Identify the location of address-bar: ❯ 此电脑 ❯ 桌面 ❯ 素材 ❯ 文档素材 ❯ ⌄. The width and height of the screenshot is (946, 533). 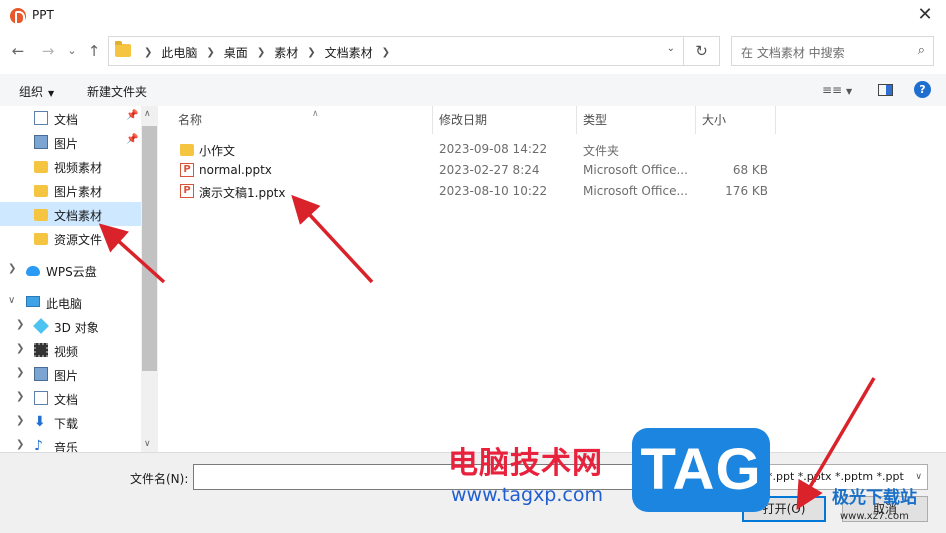
(396, 51).